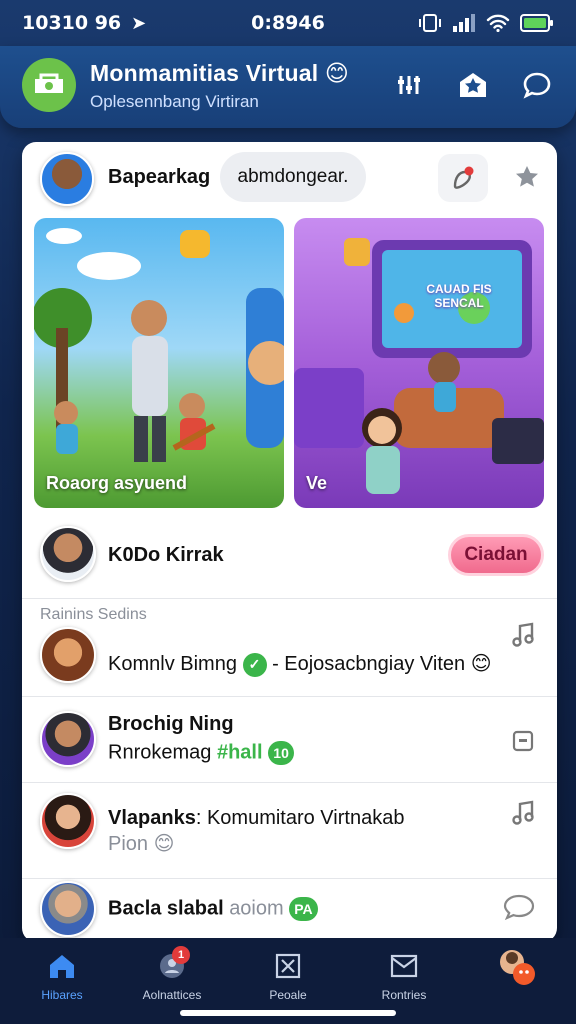 The height and width of the screenshot is (1024, 576). I want to click on map-pin-icon, so click(463, 177).